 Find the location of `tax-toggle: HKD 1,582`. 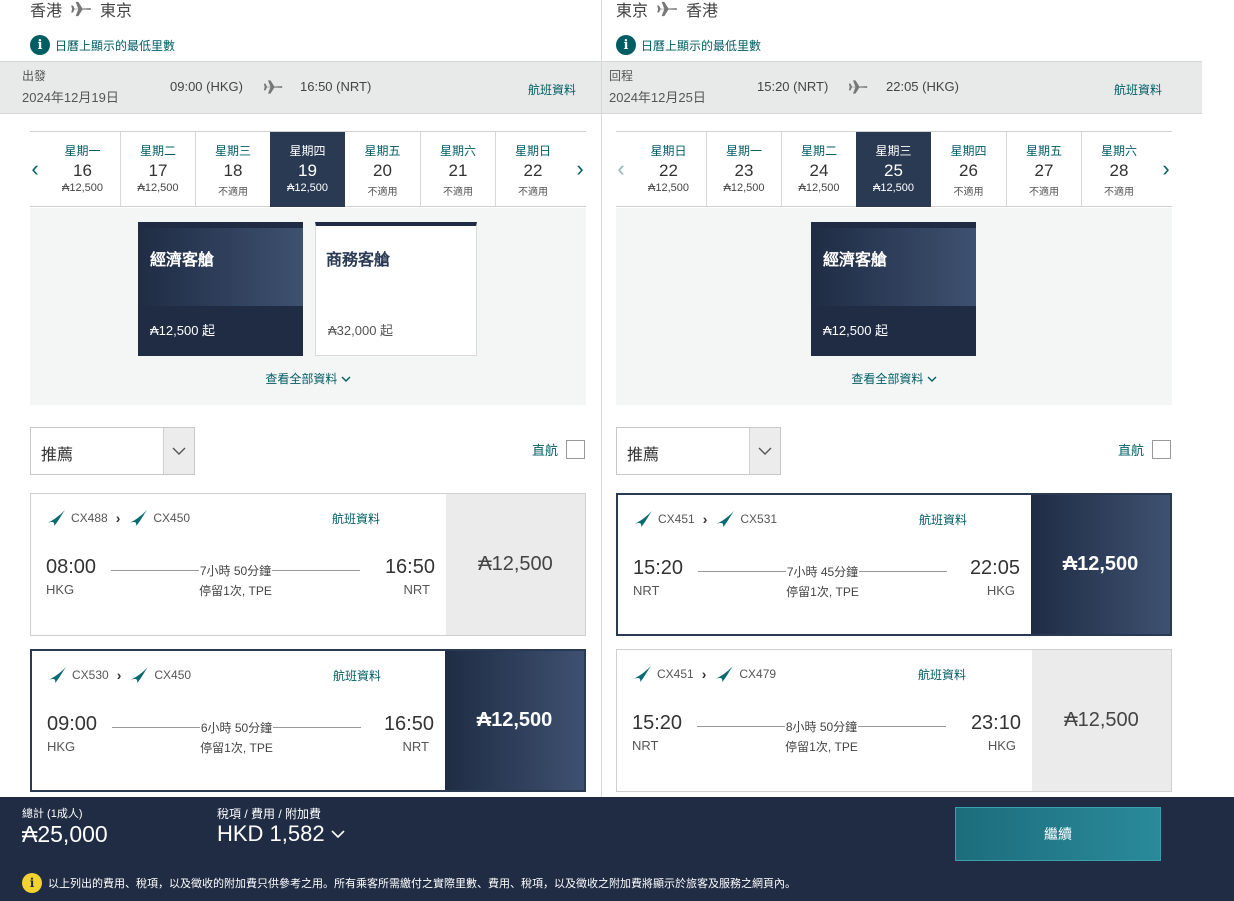

tax-toggle: HKD 1,582 is located at coordinates (281, 834).